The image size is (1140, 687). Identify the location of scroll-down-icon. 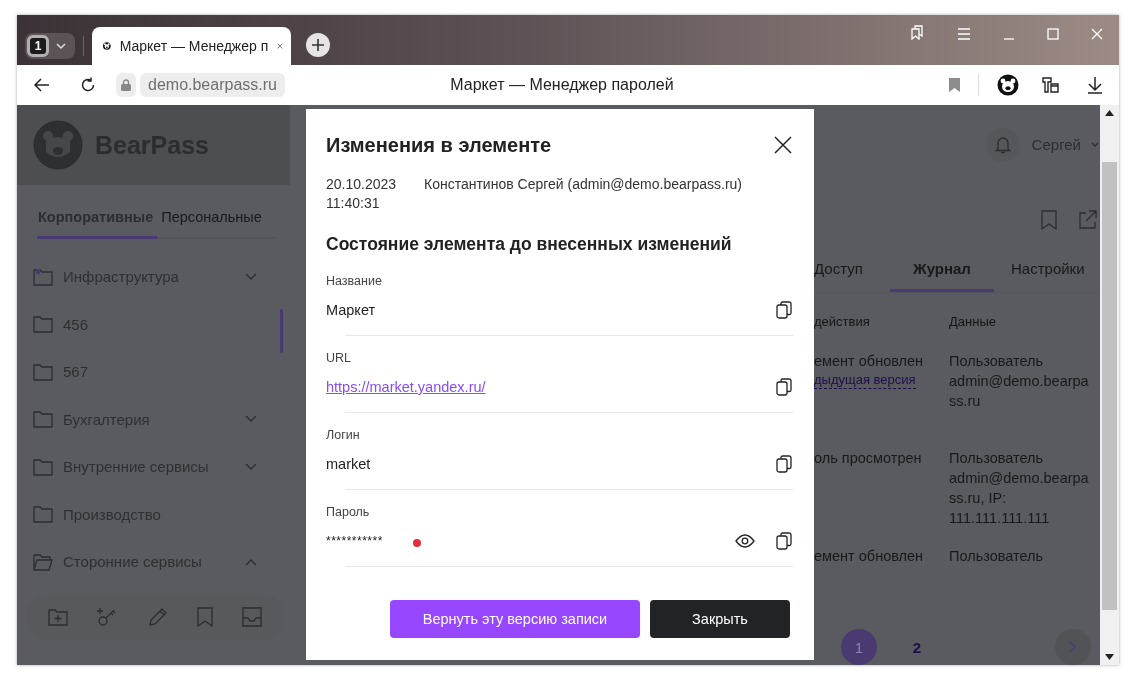
(1109, 657).